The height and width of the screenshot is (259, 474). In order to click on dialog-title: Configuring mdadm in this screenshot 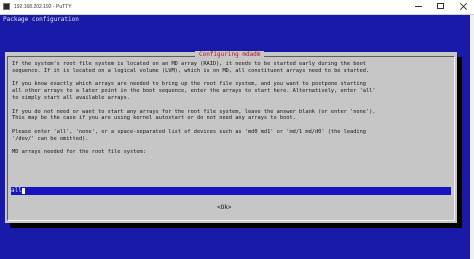, I will do `click(230, 54)`.